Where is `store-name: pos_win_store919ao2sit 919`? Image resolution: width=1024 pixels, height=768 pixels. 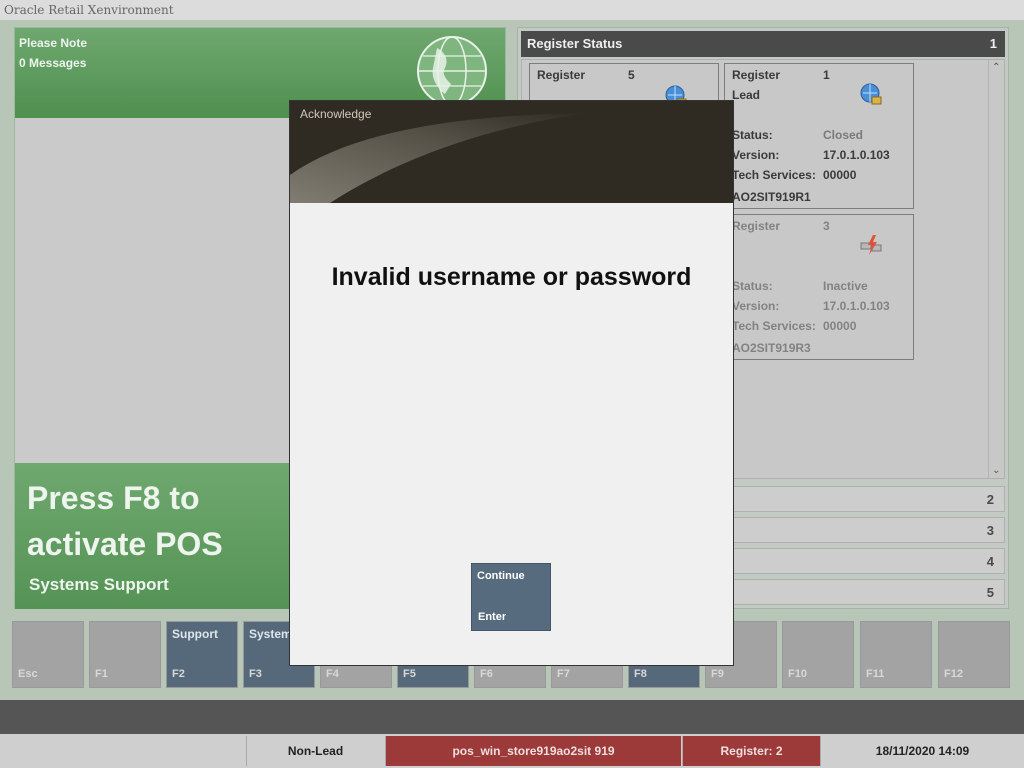
store-name: pos_win_store919ao2sit 919 is located at coordinates (533, 751).